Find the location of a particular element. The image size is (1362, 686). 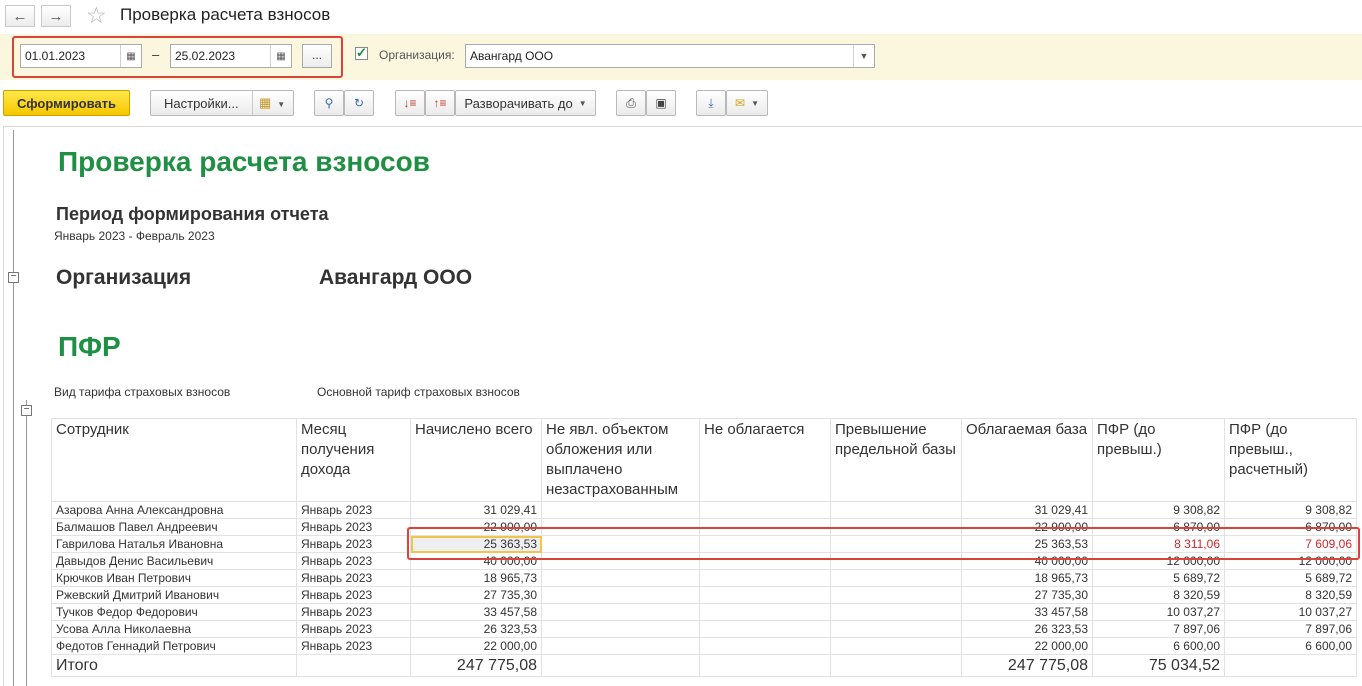

print-button: ⎙ is located at coordinates (631, 103).